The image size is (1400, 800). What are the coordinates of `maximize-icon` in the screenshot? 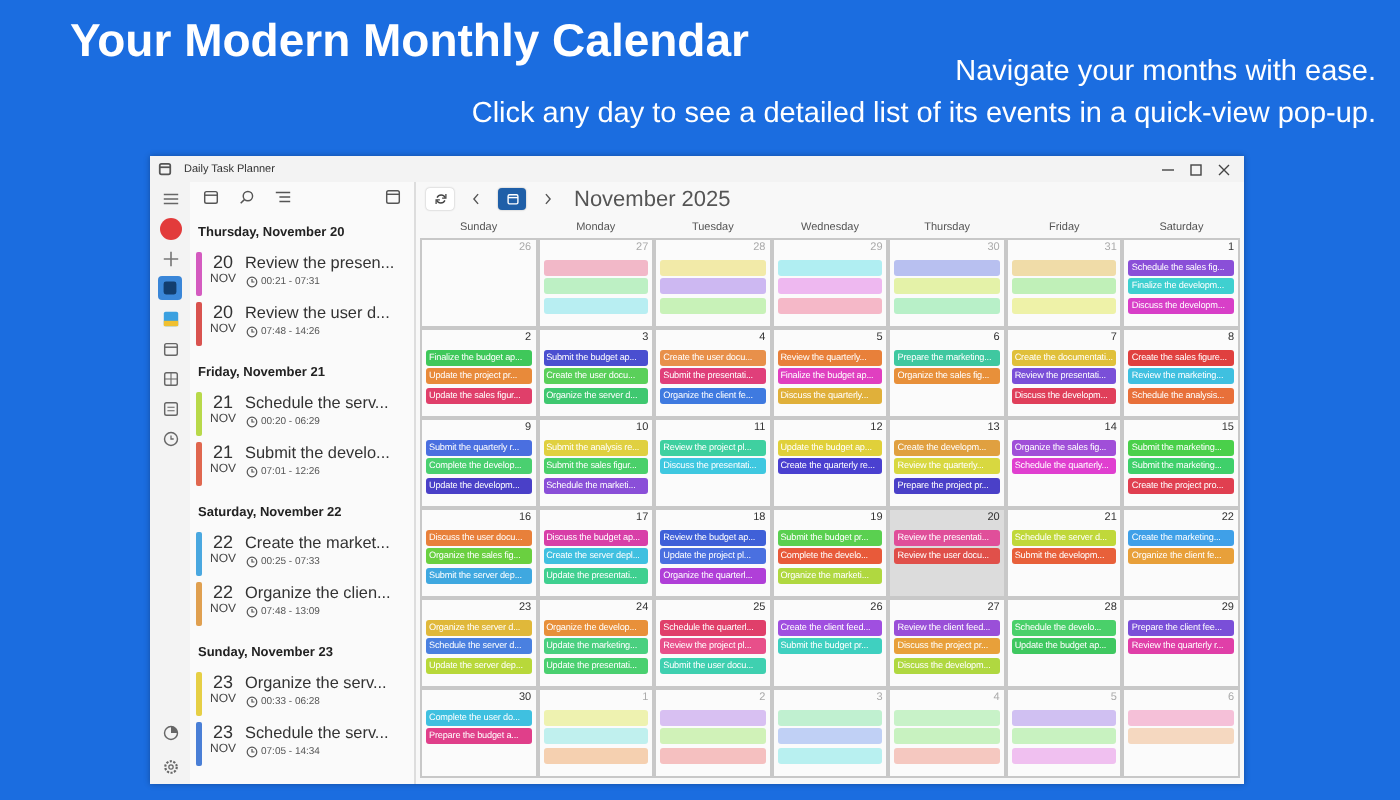 It's located at (1196, 169).